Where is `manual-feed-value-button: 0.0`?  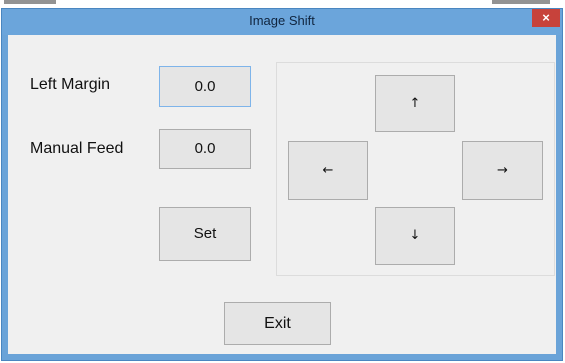
manual-feed-value-button: 0.0 is located at coordinates (205, 149).